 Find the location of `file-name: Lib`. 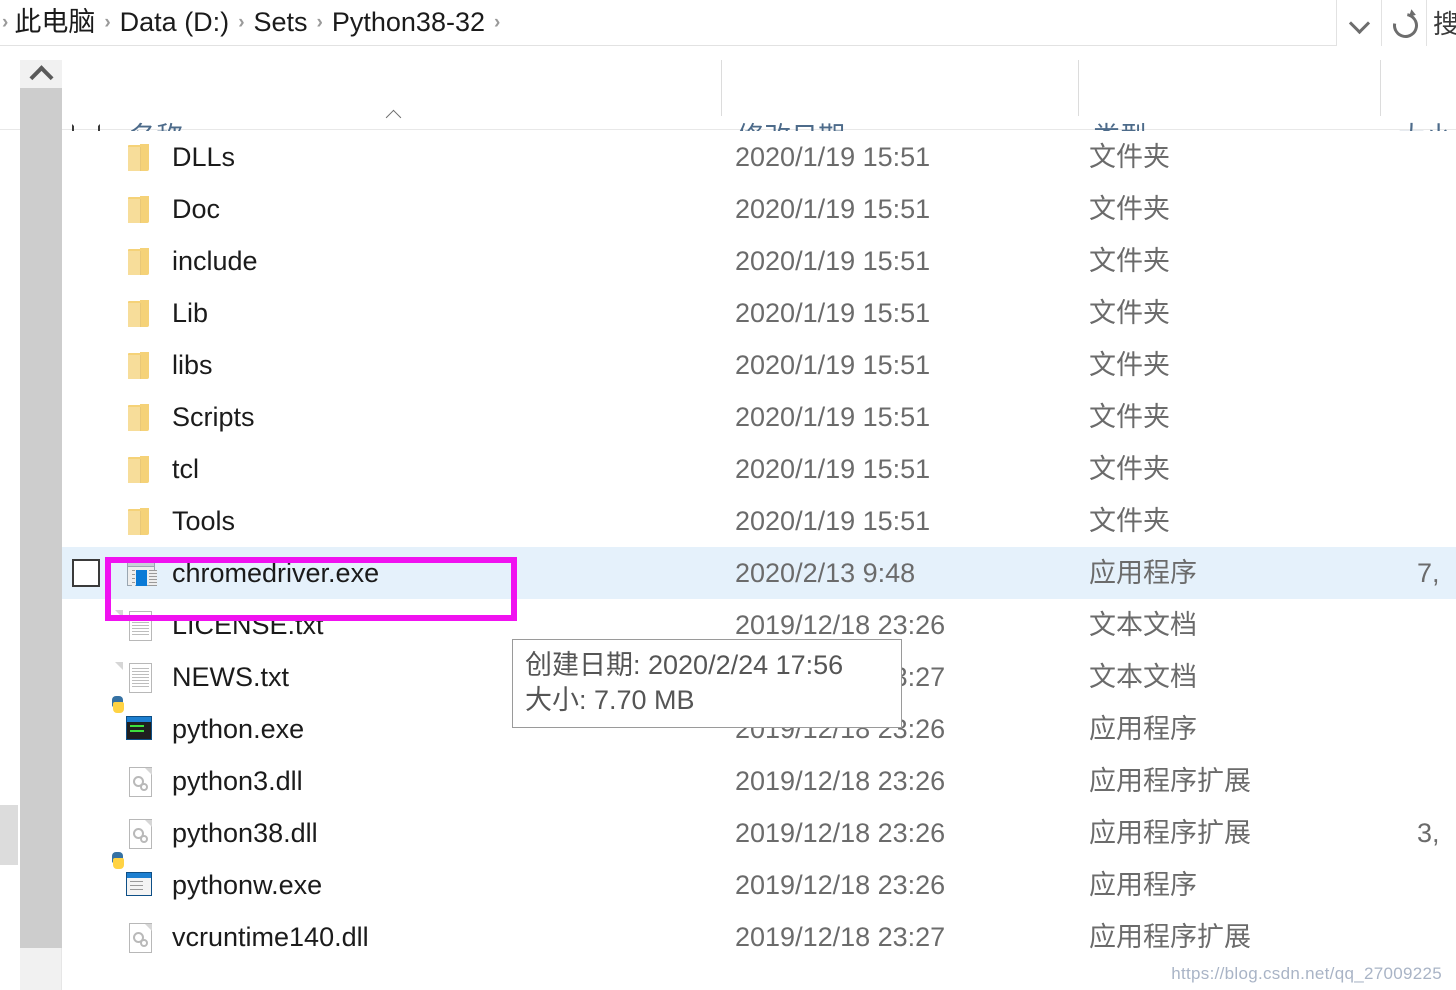

file-name: Lib is located at coordinates (190, 313).